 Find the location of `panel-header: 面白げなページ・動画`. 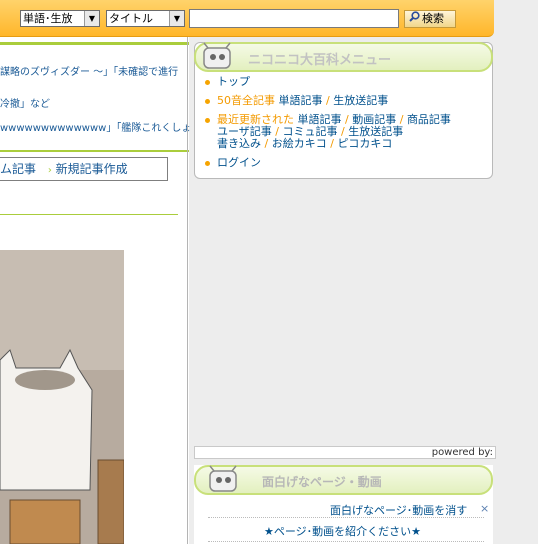

panel-header: 面白げなページ・動画 is located at coordinates (343, 480).